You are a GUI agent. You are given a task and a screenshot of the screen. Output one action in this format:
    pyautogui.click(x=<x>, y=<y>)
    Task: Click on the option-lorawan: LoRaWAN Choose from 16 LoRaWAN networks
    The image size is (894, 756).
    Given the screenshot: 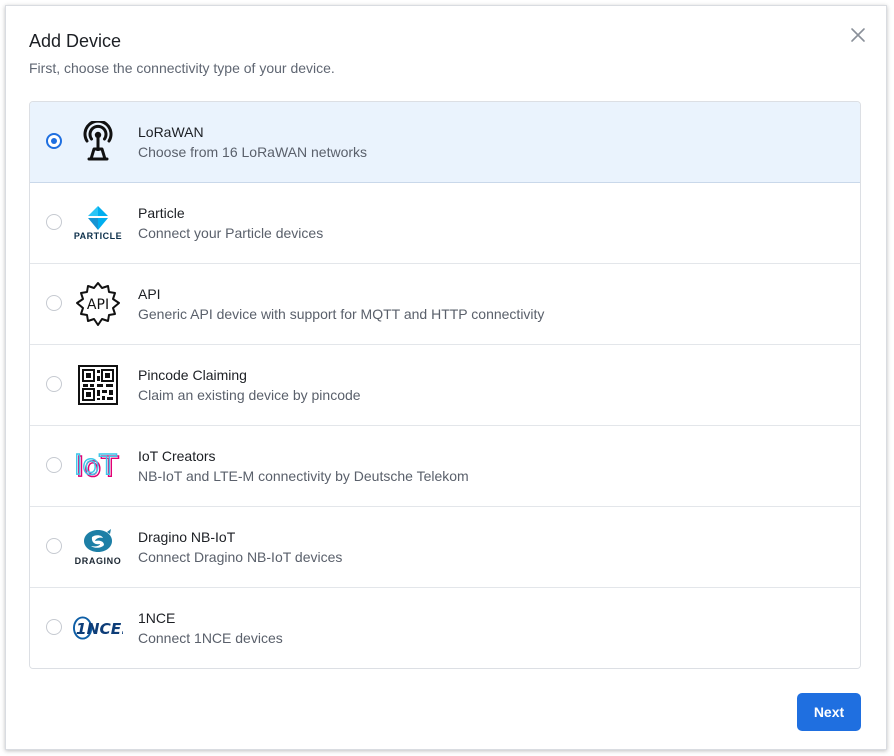 What is the action you would take?
    pyautogui.click(x=445, y=142)
    